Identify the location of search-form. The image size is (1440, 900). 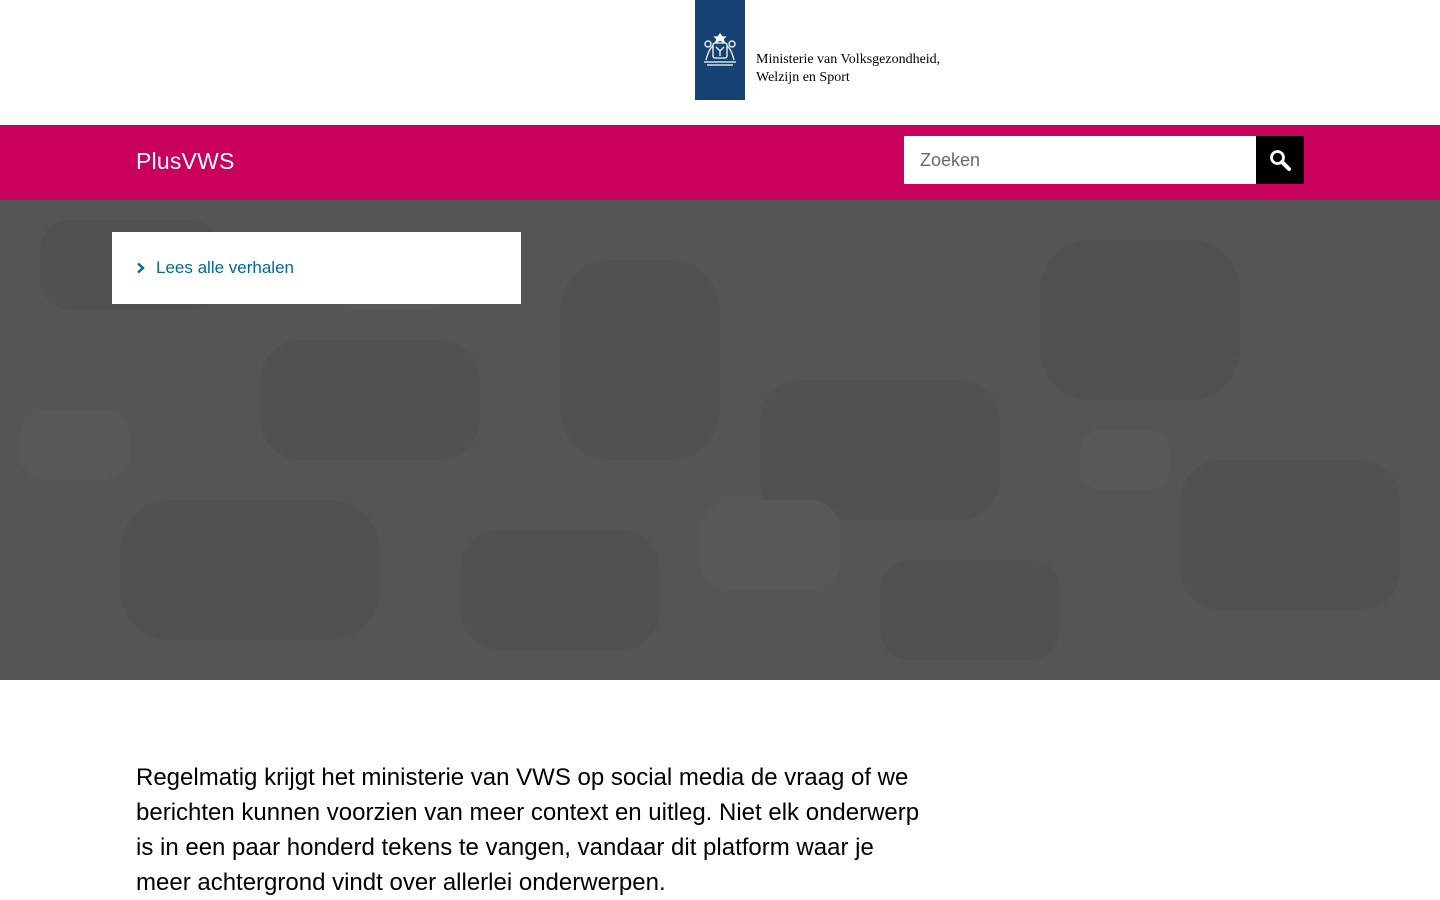
(1104, 160).